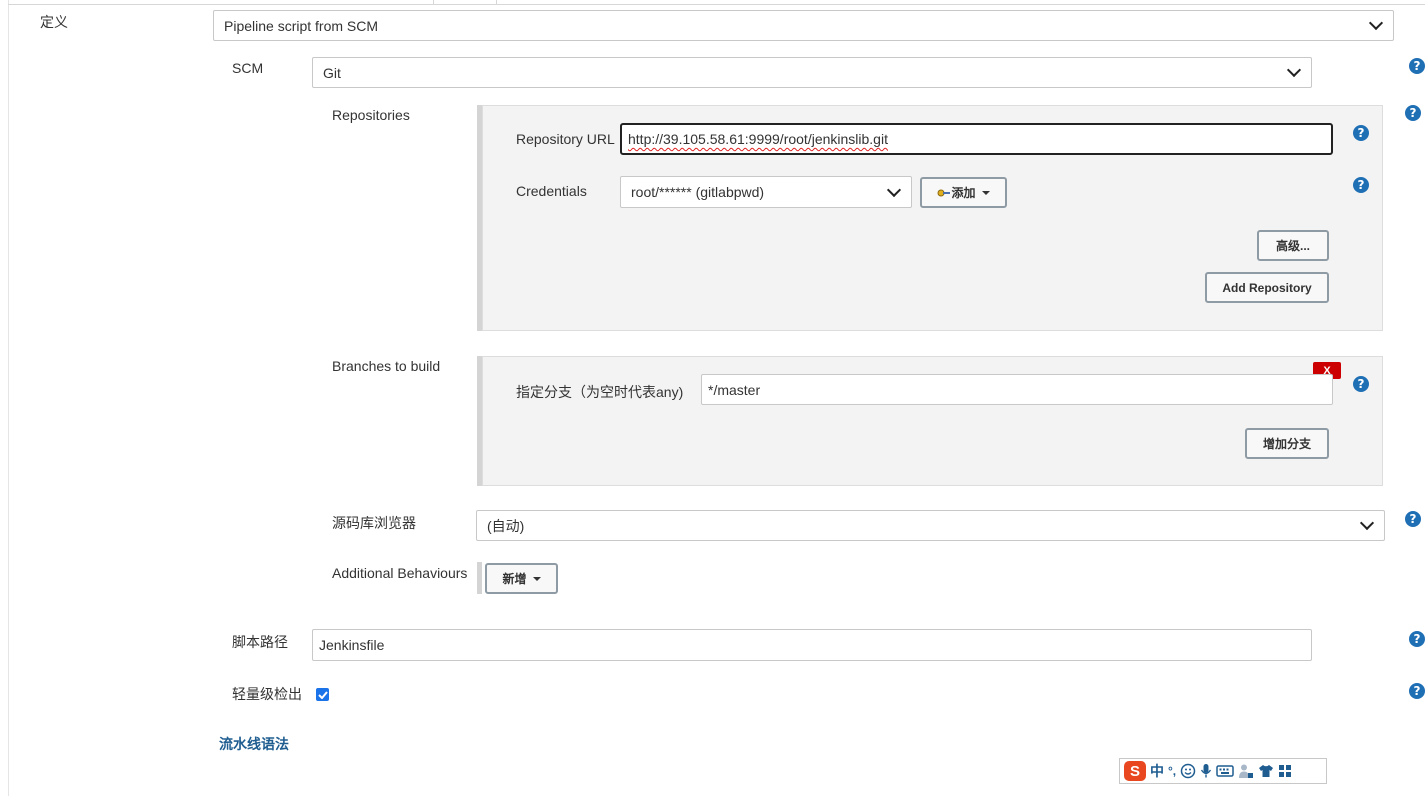 The height and width of the screenshot is (796, 1425). Describe the element at coordinates (254, 744) in the screenshot. I see `pipeline-syntax-link: 流水线语法` at that location.